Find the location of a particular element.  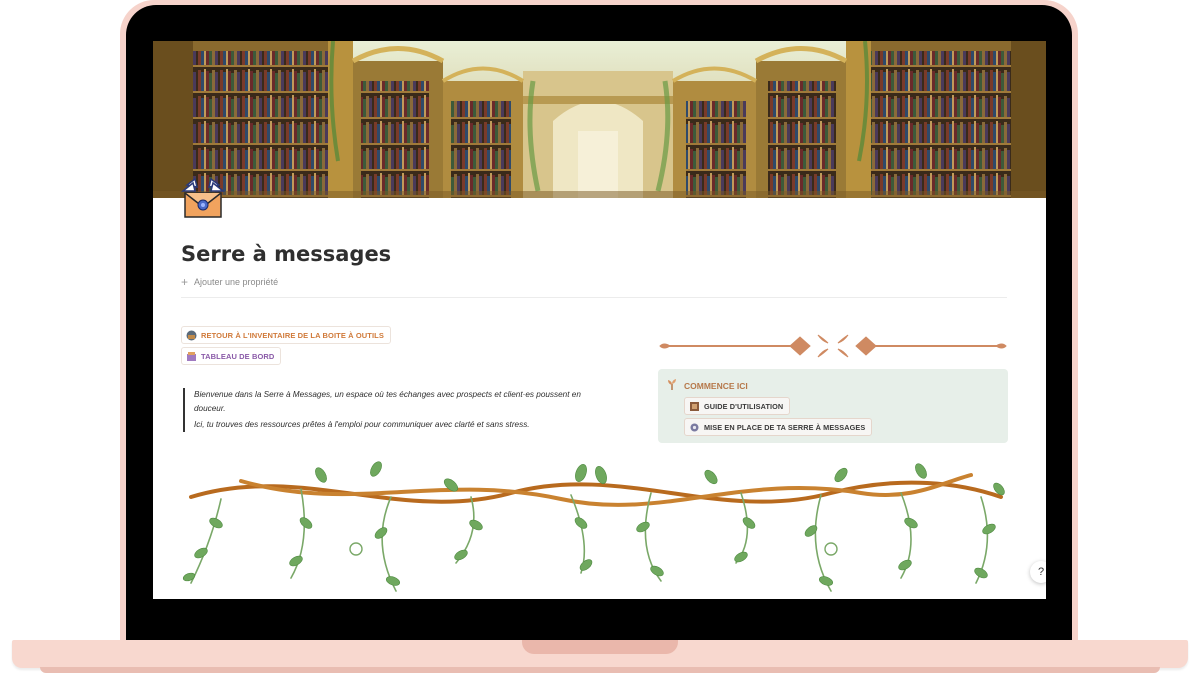

sprout-icon is located at coordinates (672, 384).